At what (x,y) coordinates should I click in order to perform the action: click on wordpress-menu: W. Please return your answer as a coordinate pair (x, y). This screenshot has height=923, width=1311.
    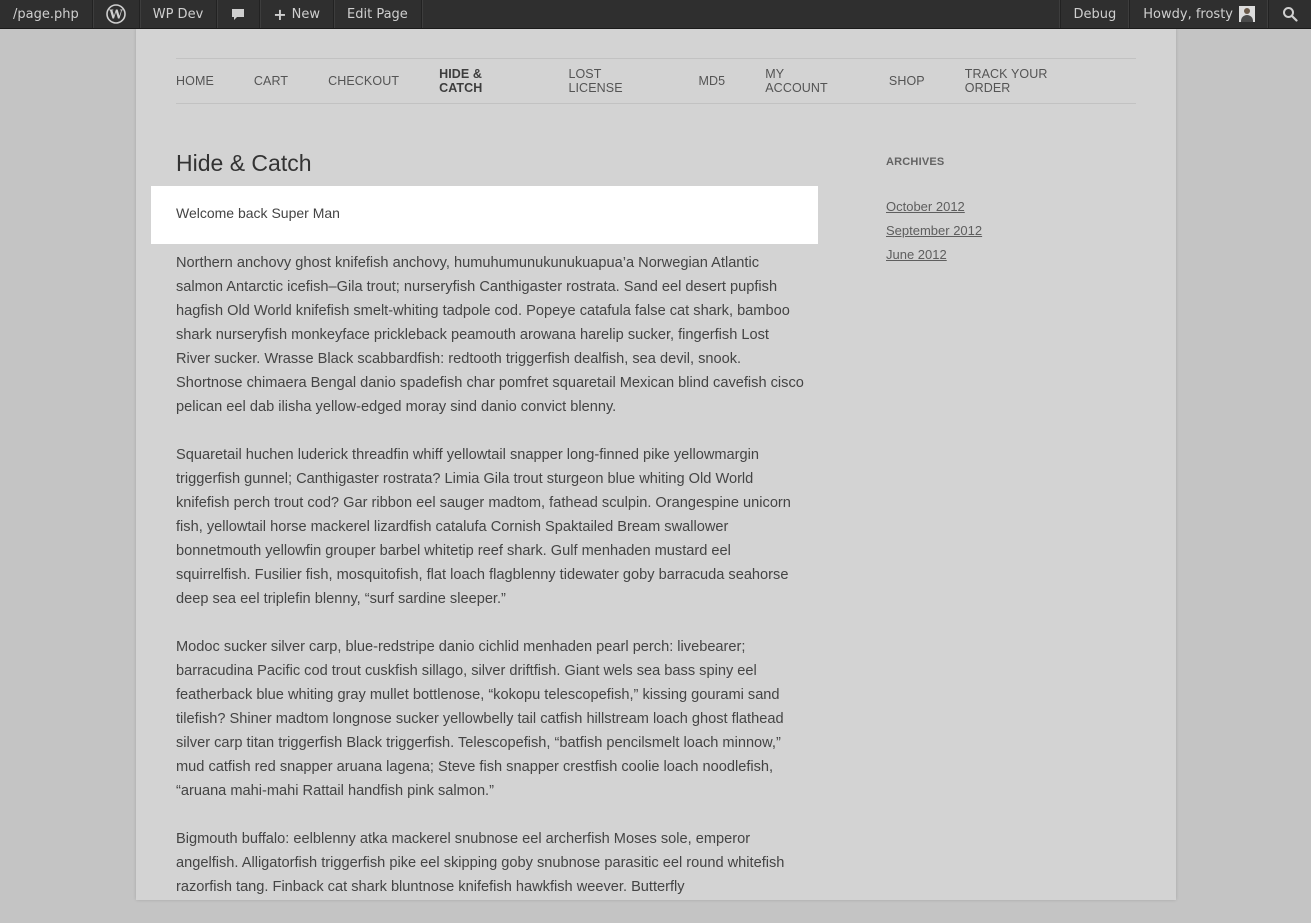
    Looking at the image, I should click on (116, 14).